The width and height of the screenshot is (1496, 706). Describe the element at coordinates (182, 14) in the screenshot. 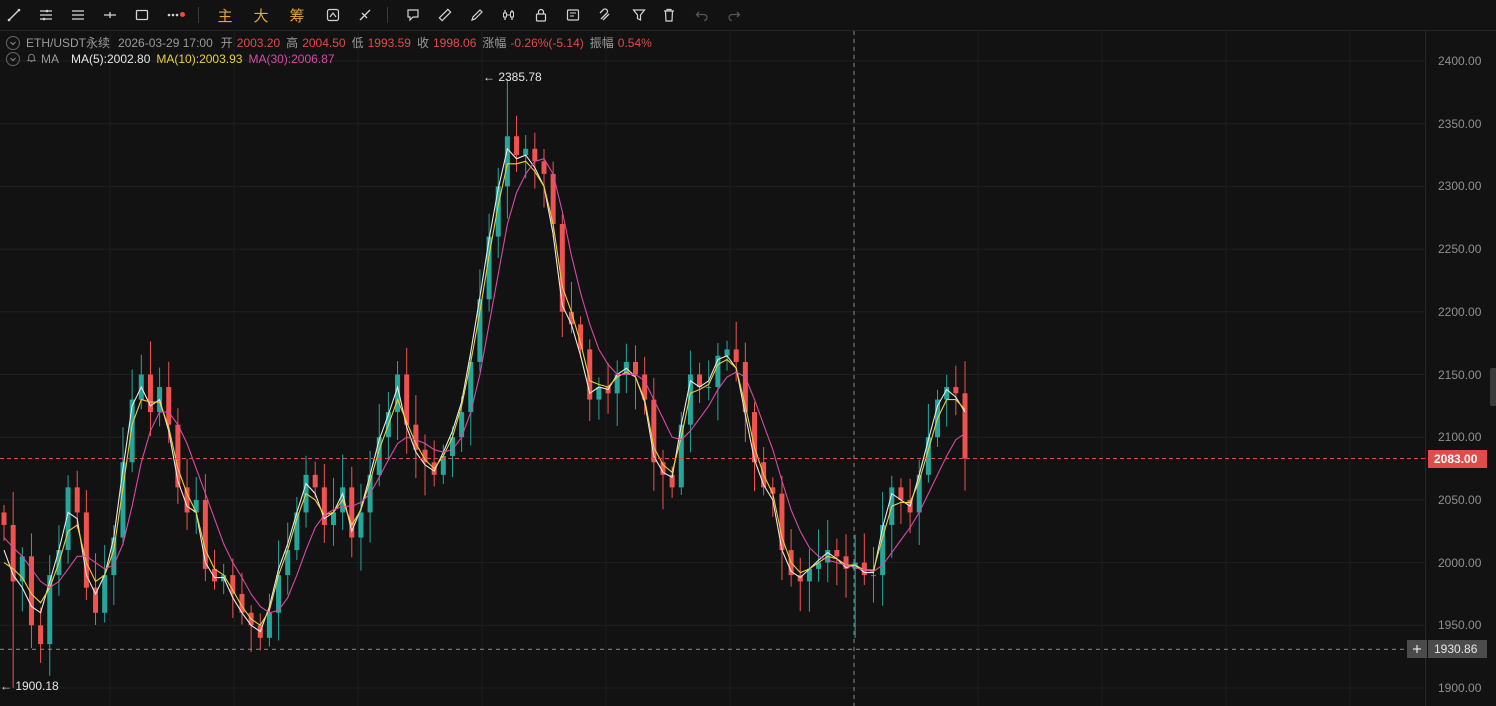

I see `notification-dot` at that location.